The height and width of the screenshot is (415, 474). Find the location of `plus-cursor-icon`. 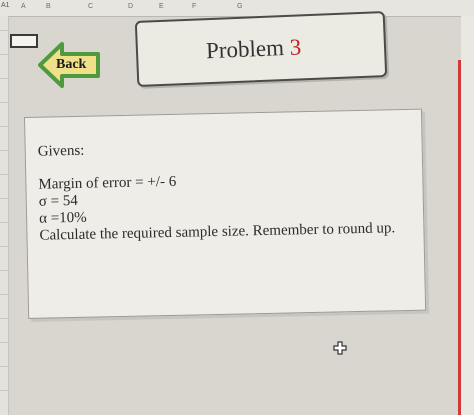

plus-cursor-icon is located at coordinates (340, 348).